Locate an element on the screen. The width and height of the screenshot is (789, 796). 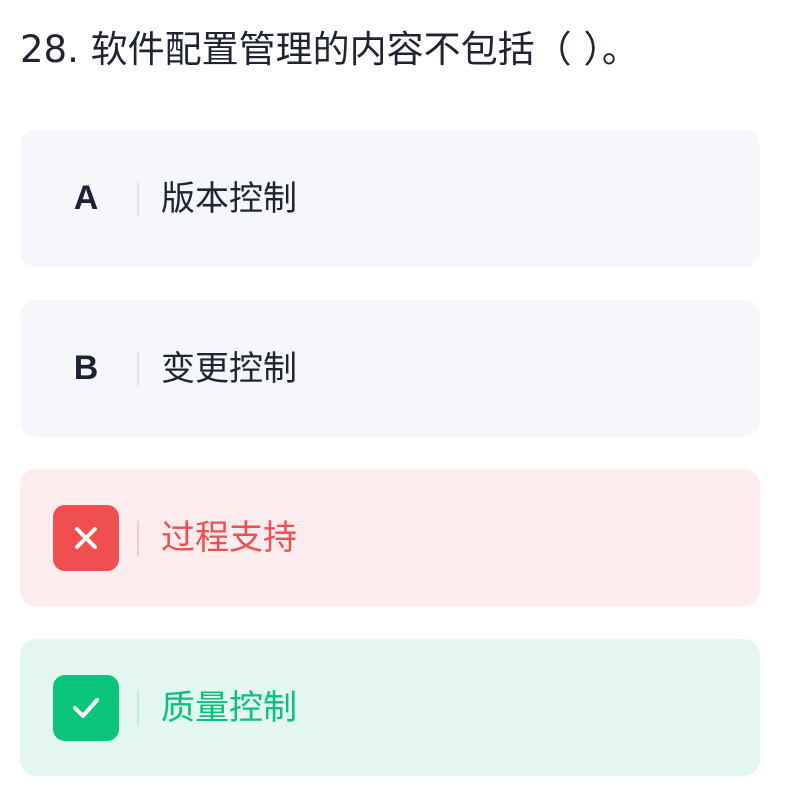
check-icon-glyph is located at coordinates (86, 707).